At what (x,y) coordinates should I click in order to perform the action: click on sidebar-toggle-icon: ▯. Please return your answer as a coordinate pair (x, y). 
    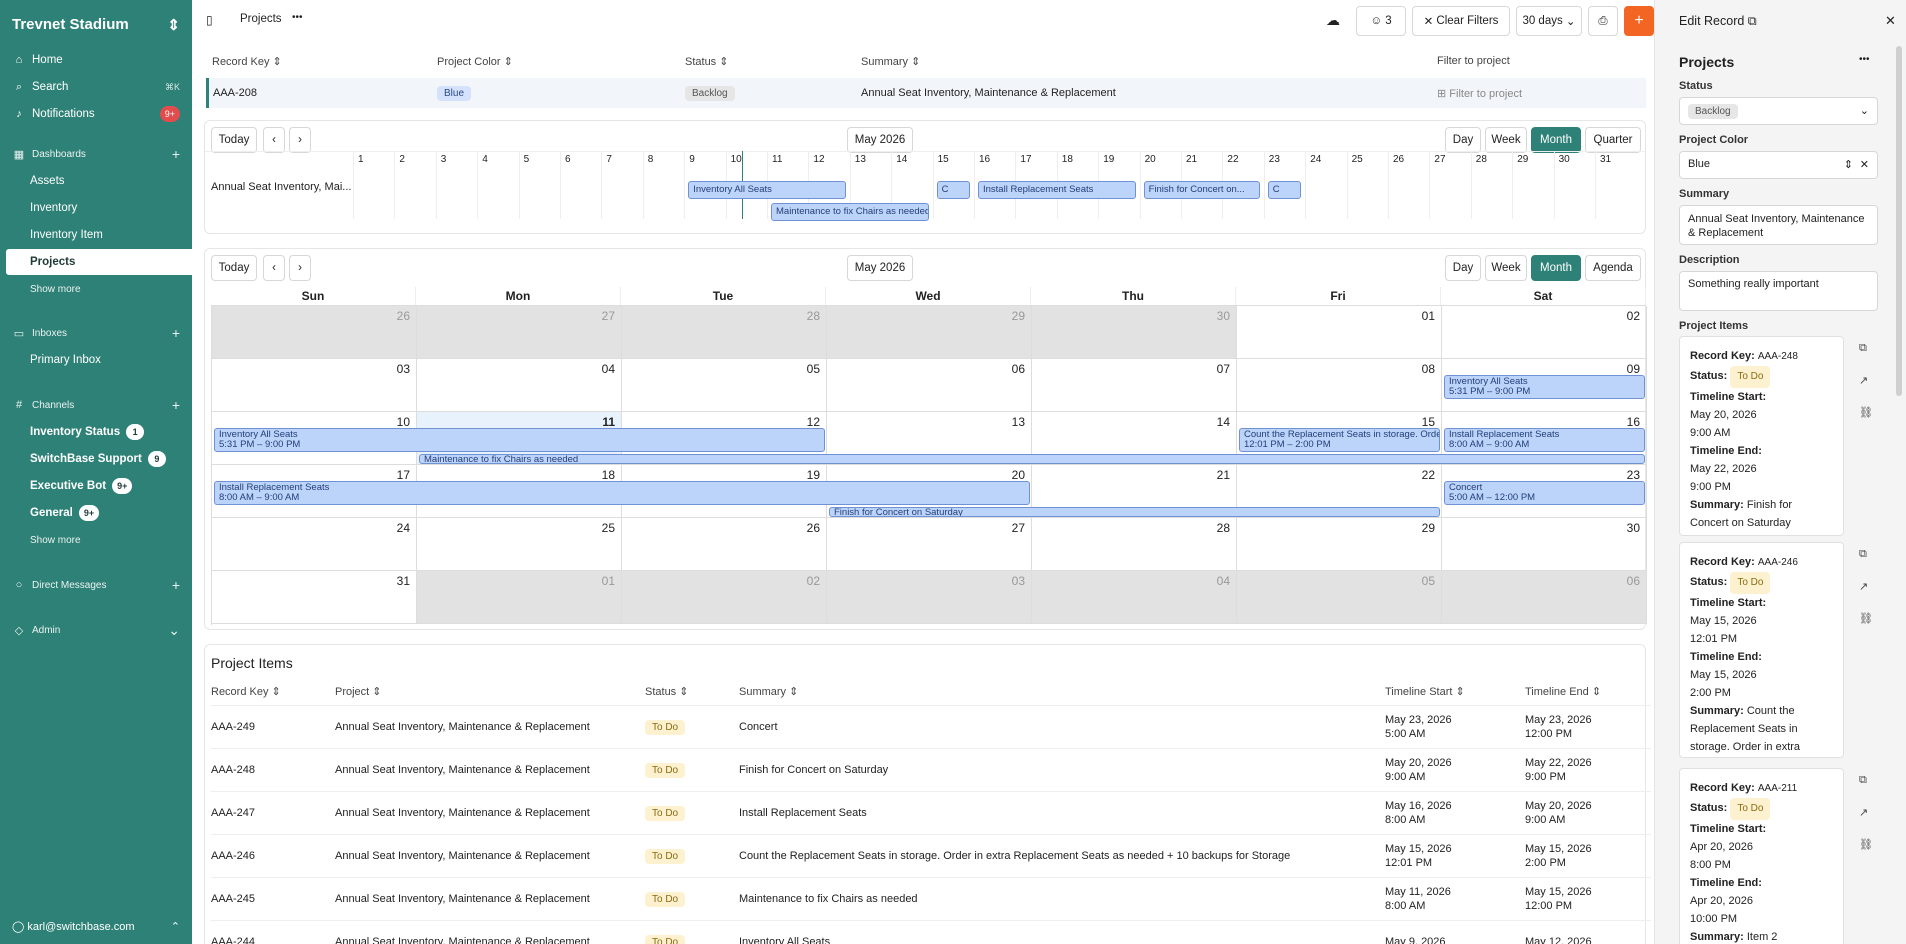
    Looking at the image, I should click on (209, 20).